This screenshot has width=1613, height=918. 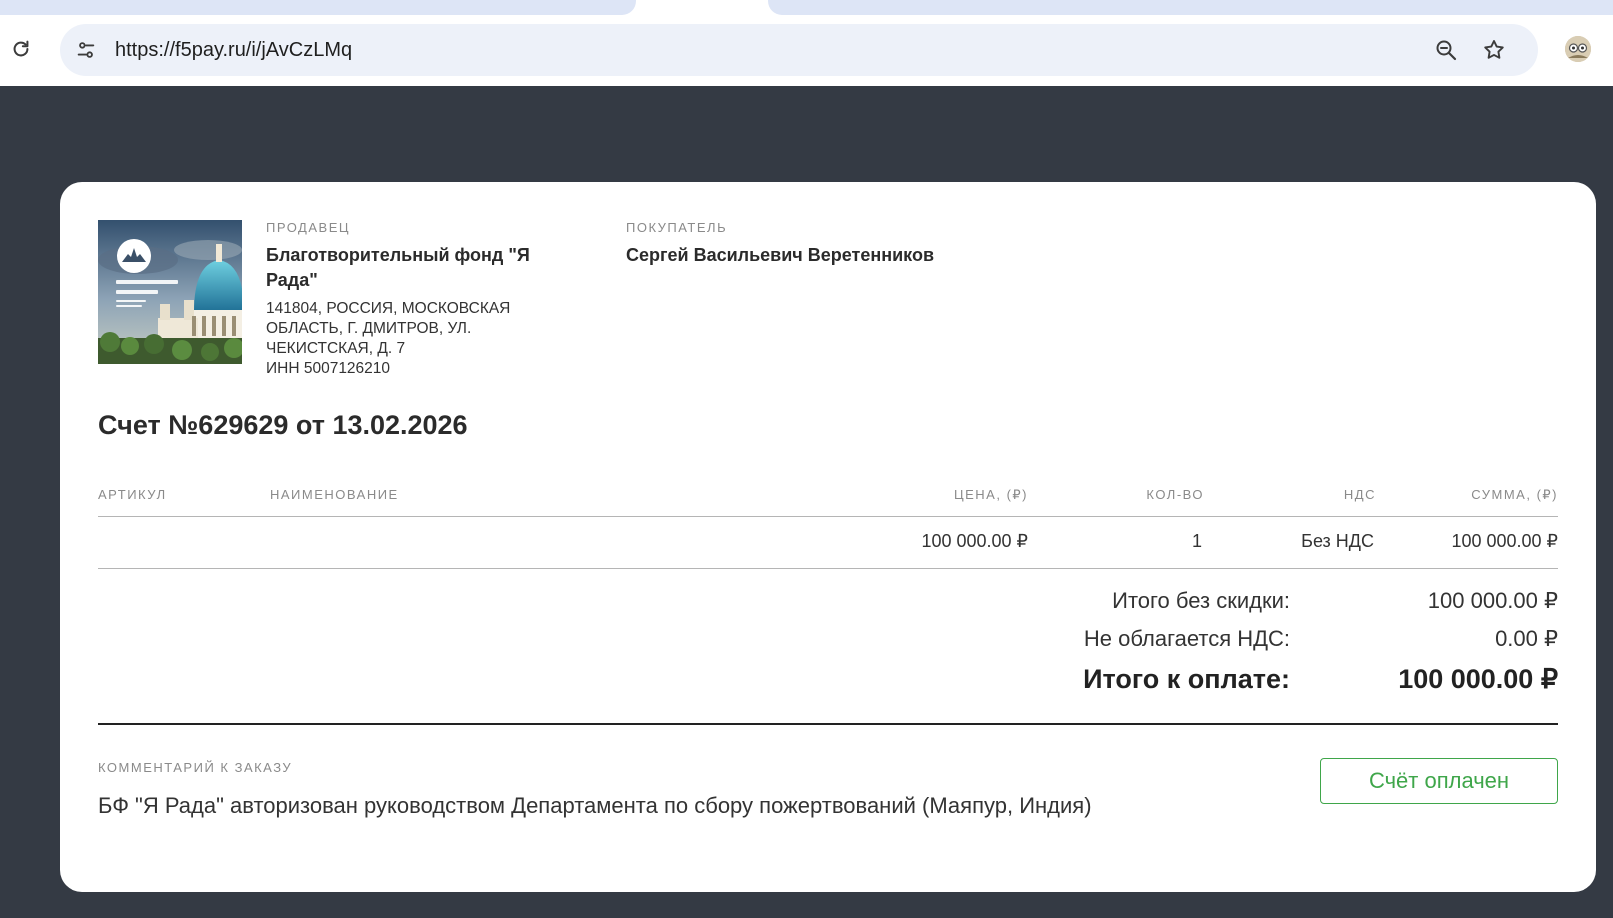 What do you see at coordinates (1492, 600) in the screenshot?
I see `subtotal-value: 100 000.00 ₽` at bounding box center [1492, 600].